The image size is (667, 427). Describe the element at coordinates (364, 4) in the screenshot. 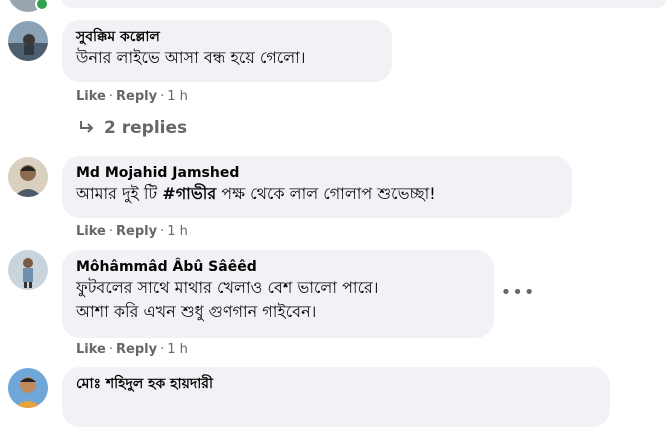

I see `comment-bubble-previous` at that location.